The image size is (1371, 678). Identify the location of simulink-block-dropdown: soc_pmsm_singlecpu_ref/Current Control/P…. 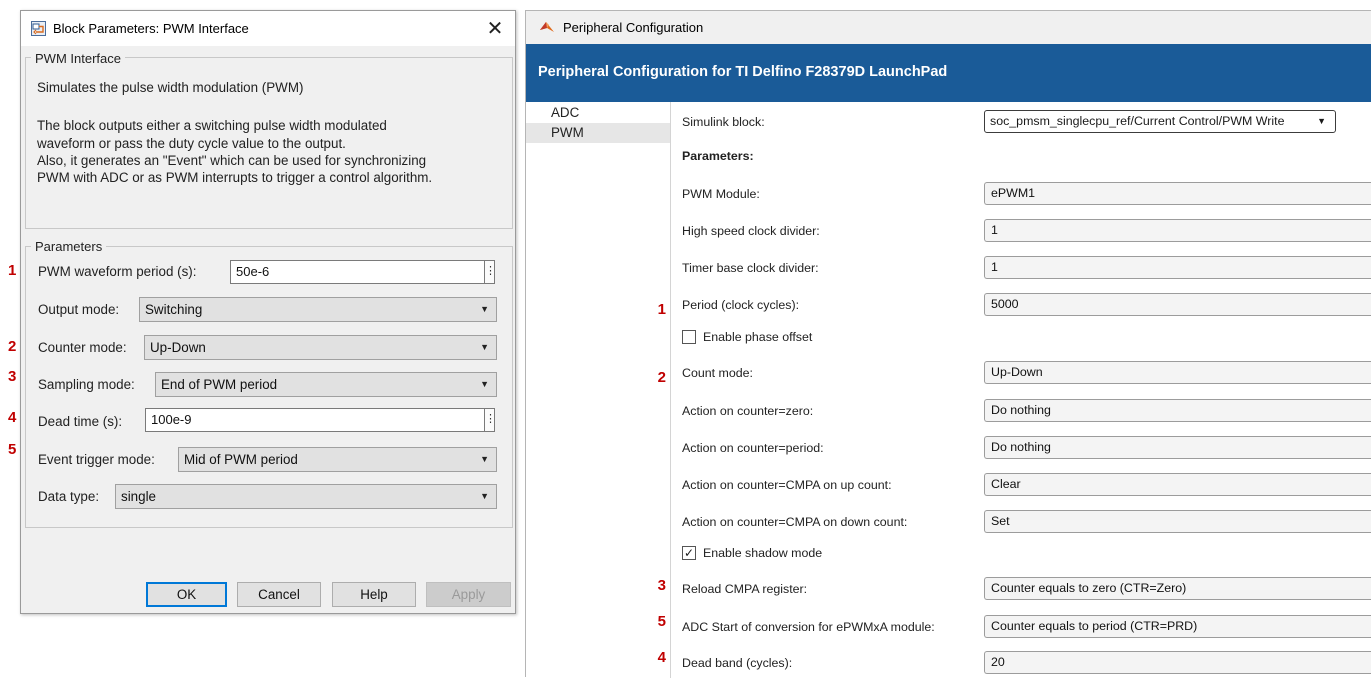
(1160, 121).